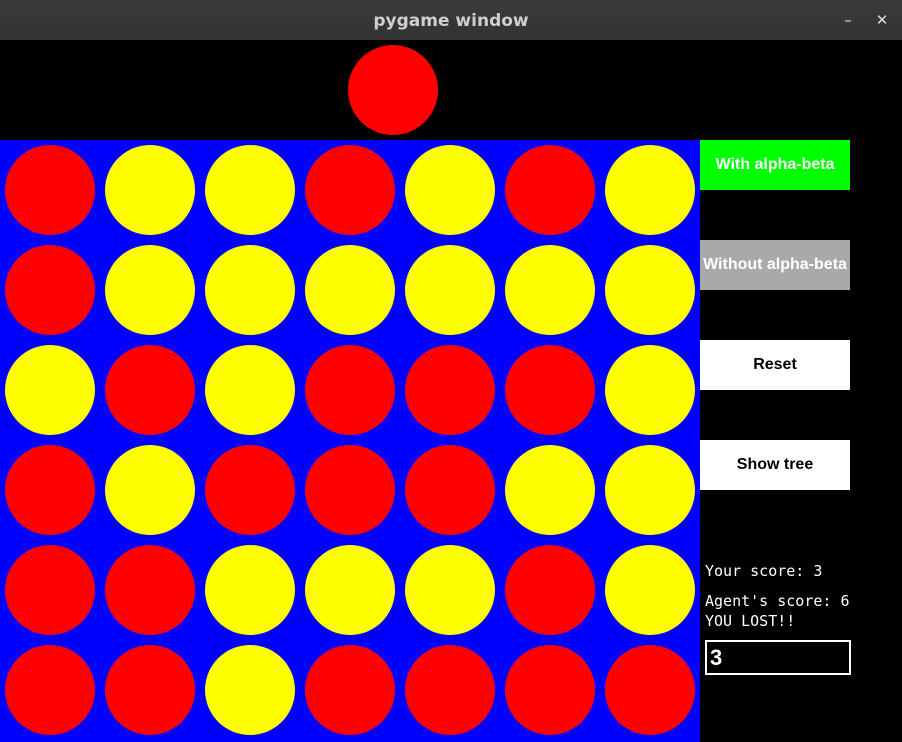  Describe the element at coordinates (882, 20) in the screenshot. I see `close-button: ✕` at that location.